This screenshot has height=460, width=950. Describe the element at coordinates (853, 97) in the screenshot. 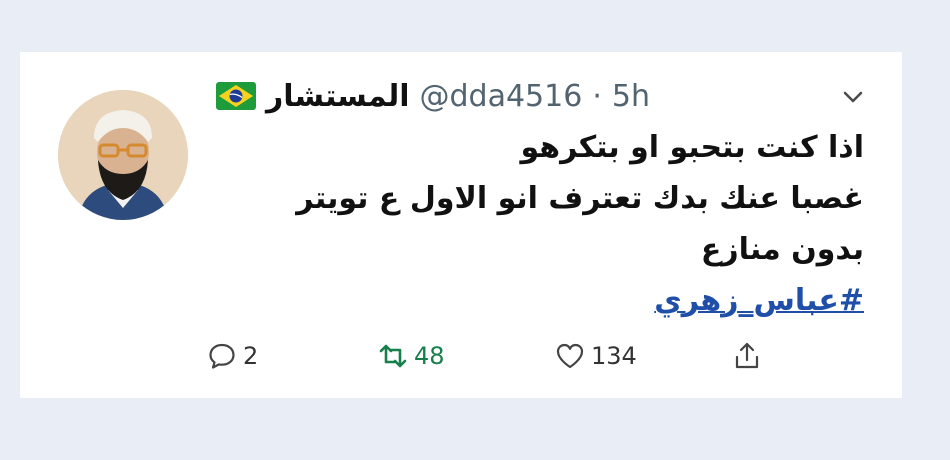

I see `chevron-down-icon` at that location.